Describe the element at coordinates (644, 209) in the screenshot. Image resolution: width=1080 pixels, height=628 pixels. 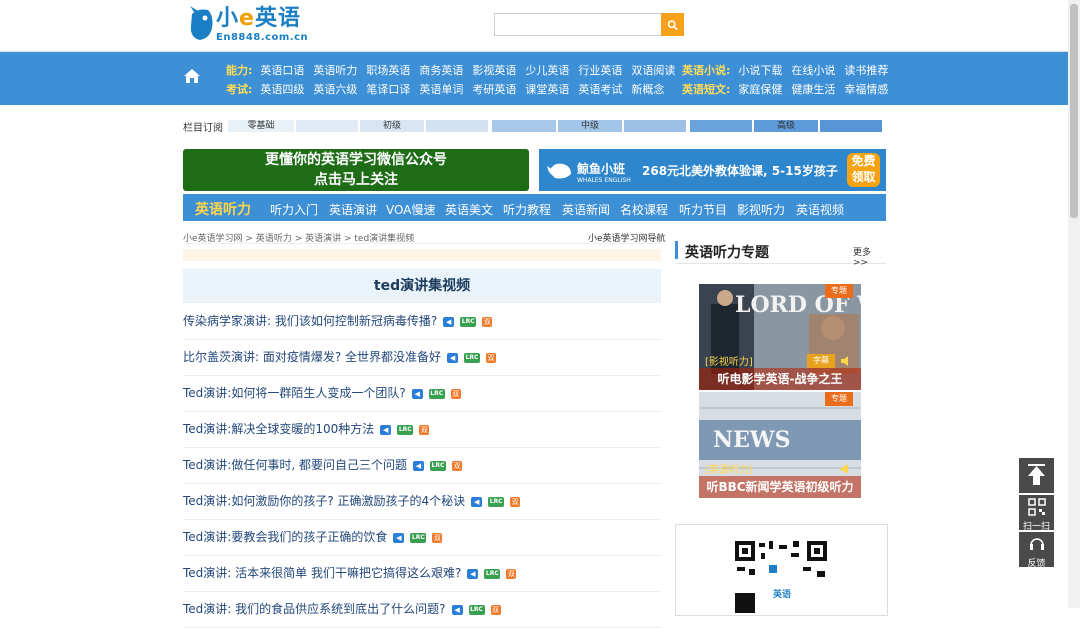
I see `tab-university: 名校课程` at that location.